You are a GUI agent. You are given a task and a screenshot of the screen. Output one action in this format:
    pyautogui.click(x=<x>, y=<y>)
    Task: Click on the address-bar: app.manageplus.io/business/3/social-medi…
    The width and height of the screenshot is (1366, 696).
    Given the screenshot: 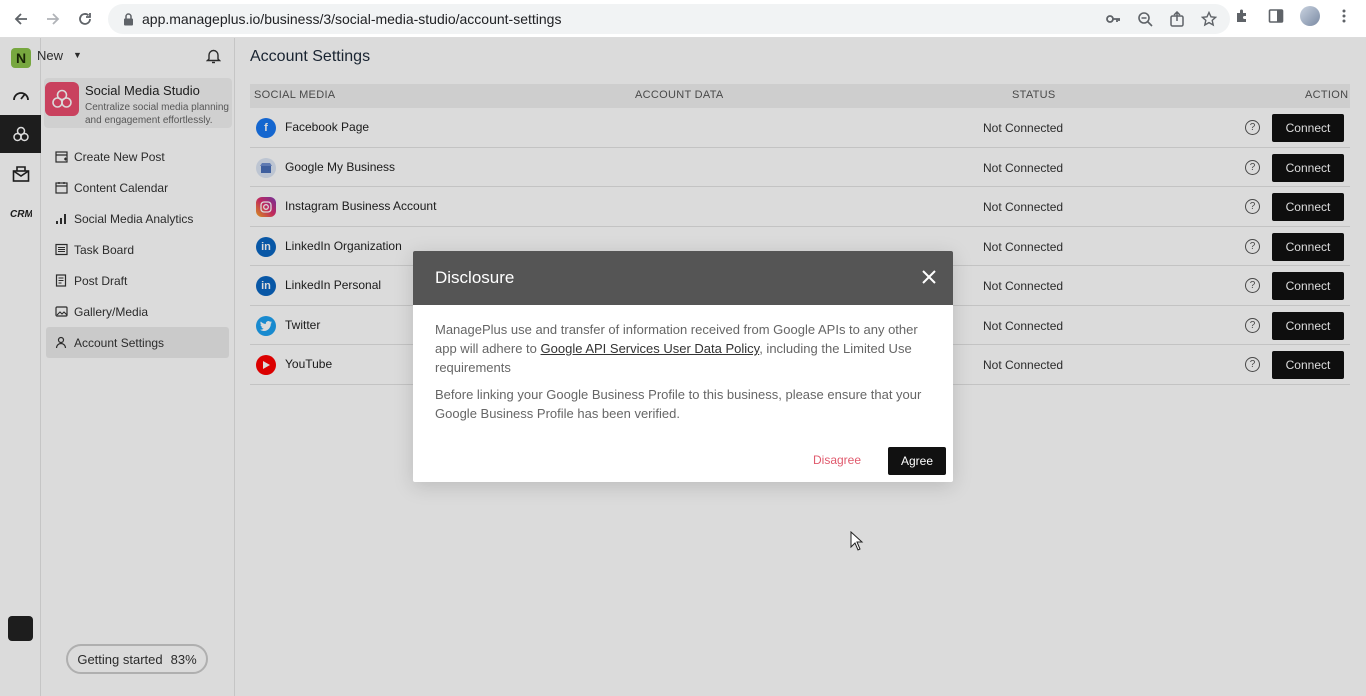 What is the action you would take?
    pyautogui.click(x=669, y=19)
    